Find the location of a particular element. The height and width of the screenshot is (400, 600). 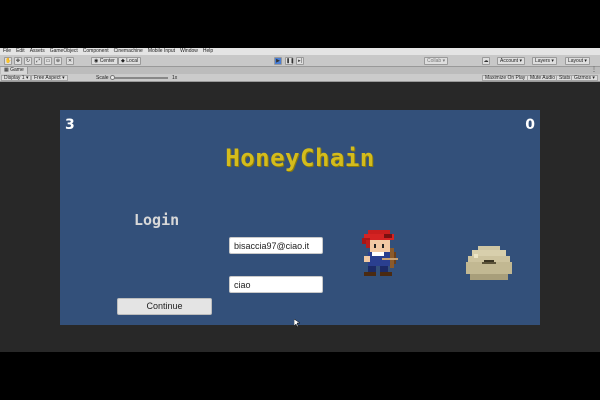

aspect-label: Free Aspect is located at coordinates (47, 78).